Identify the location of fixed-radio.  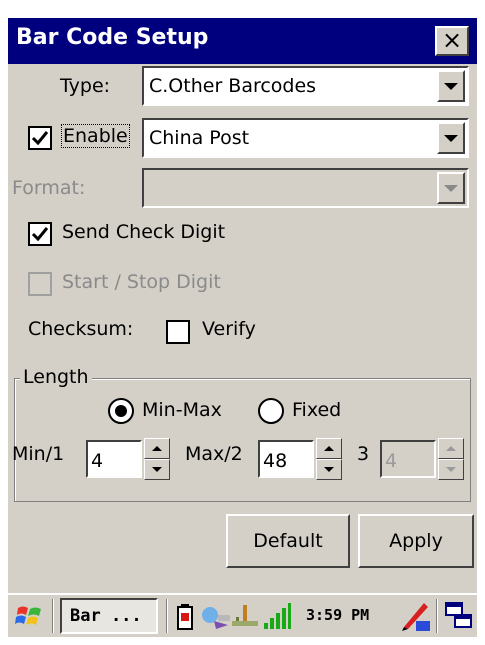
(271, 411).